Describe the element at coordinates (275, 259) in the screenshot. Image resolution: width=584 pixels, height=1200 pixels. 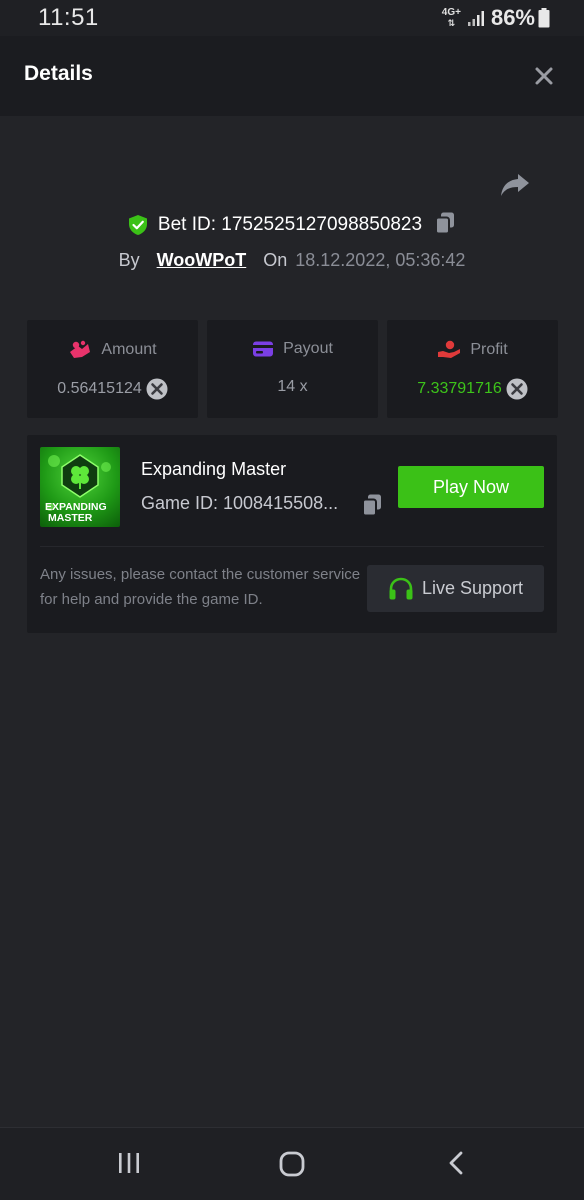
I see `on-label: On` at that location.